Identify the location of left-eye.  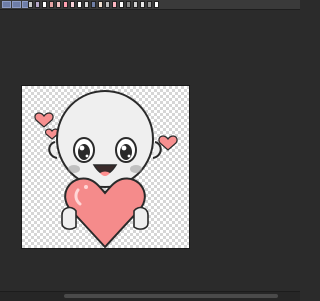
(84, 150).